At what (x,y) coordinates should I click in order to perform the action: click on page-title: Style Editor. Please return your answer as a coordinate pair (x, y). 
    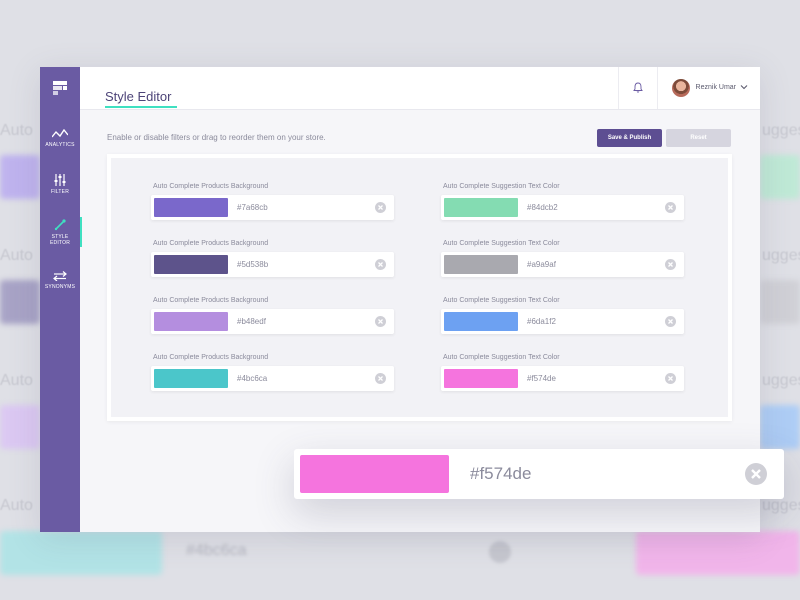
    Looking at the image, I should click on (138, 96).